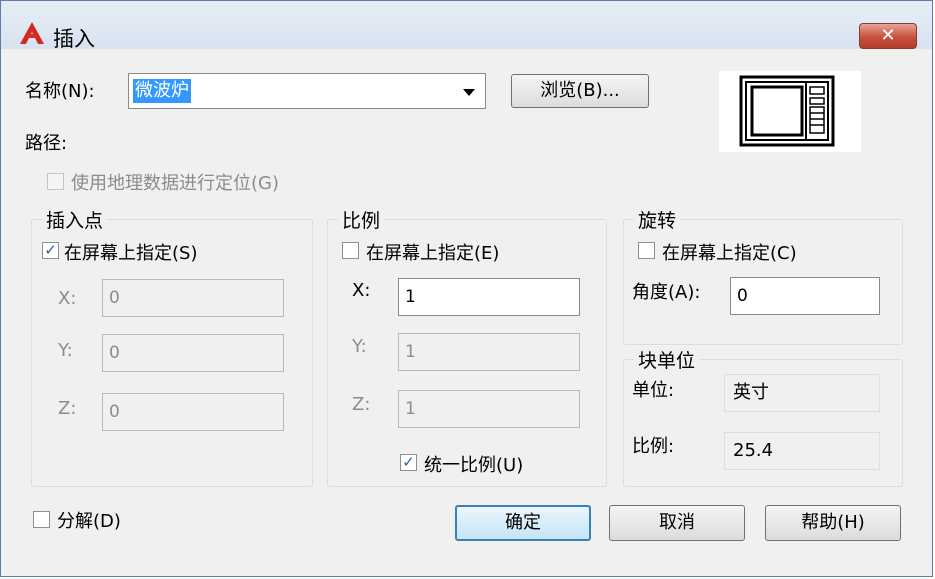 Image resolution: width=935 pixels, height=579 pixels. What do you see at coordinates (193, 412) in the screenshot?
I see `insert-z-input: 0` at bounding box center [193, 412].